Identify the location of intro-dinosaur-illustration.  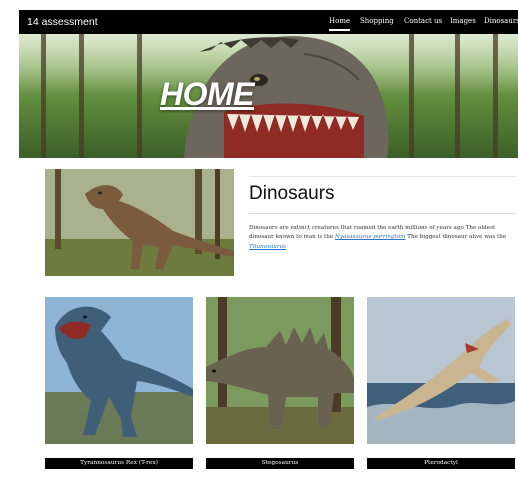
(139, 222).